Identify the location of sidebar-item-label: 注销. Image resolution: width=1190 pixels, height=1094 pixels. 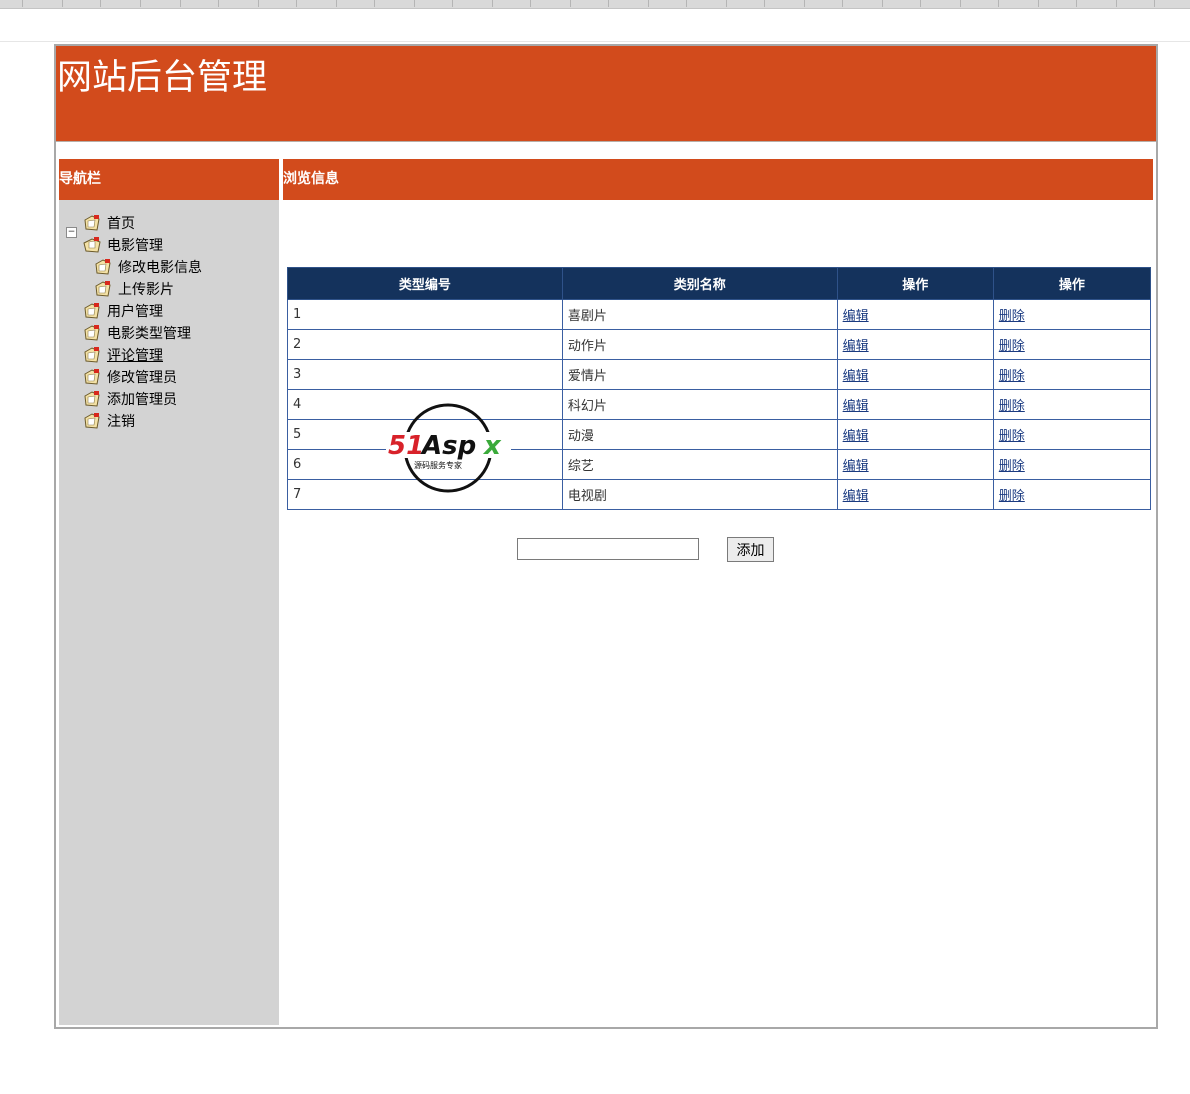
(121, 422).